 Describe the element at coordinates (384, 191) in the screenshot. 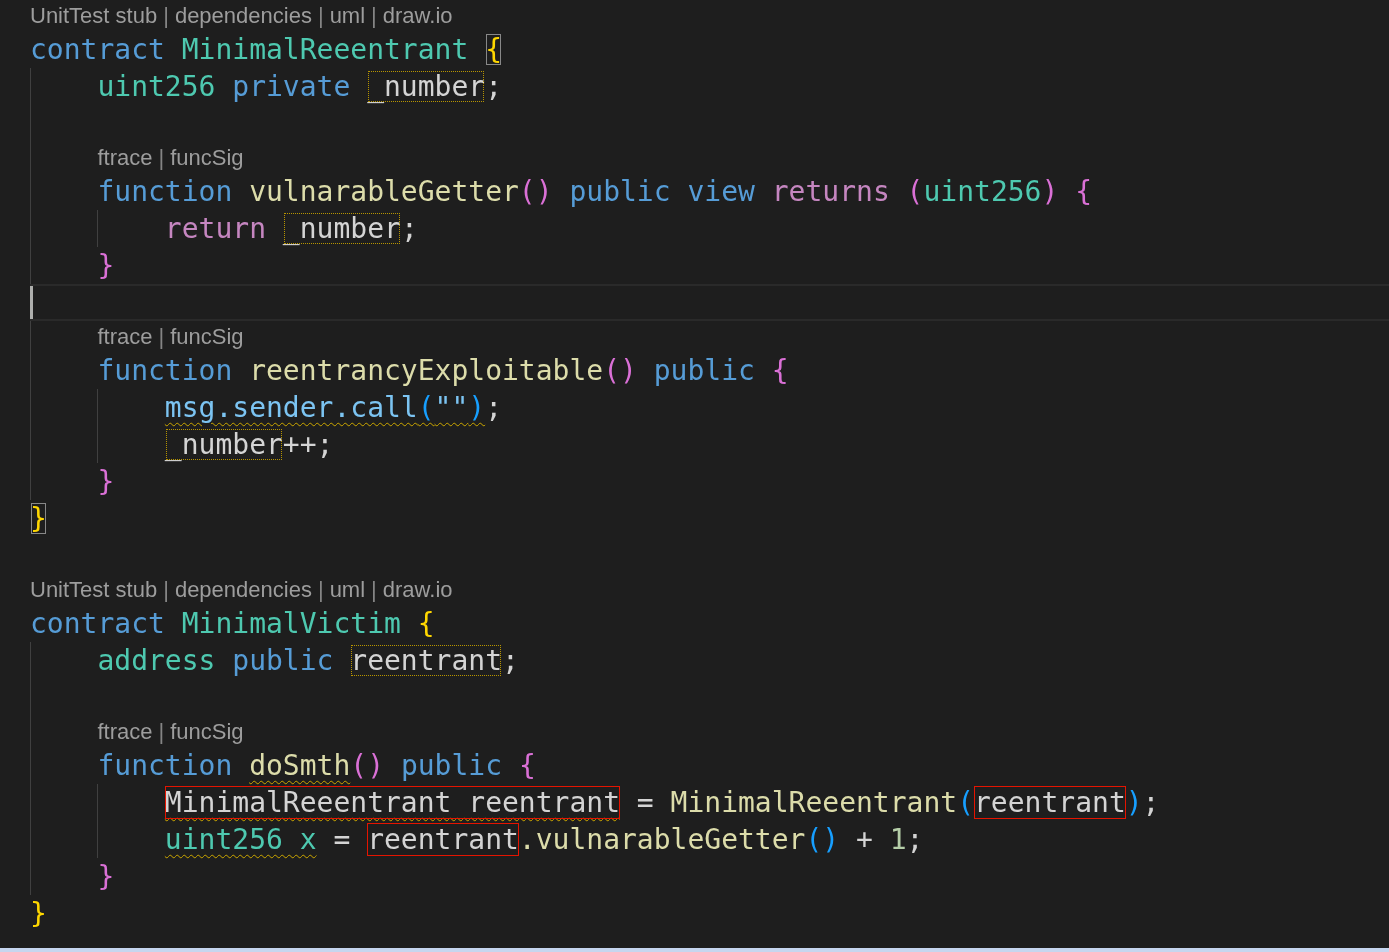

I see `code-token: vulnarableGetter` at that location.